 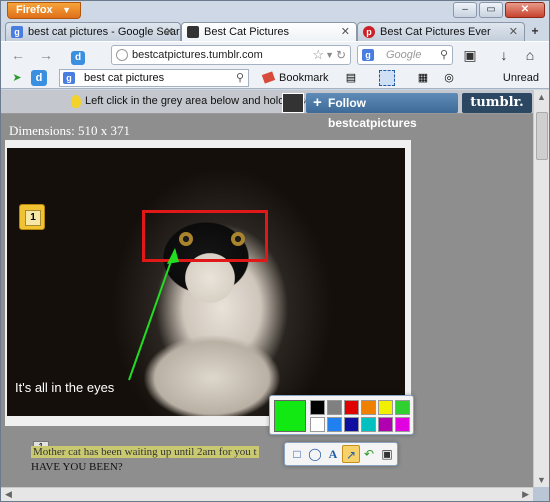 I want to click on bookmark-button: Bookmark, so click(x=296, y=78).